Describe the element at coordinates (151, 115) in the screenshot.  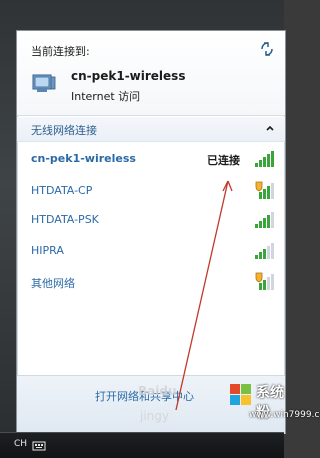
I see `divider` at that location.